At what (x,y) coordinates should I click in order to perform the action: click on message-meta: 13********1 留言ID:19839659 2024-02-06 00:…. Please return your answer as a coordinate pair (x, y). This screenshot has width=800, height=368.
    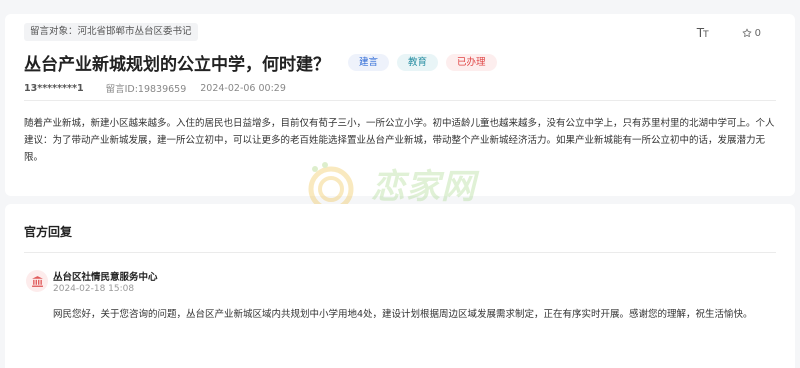
    Looking at the image, I should click on (155, 88).